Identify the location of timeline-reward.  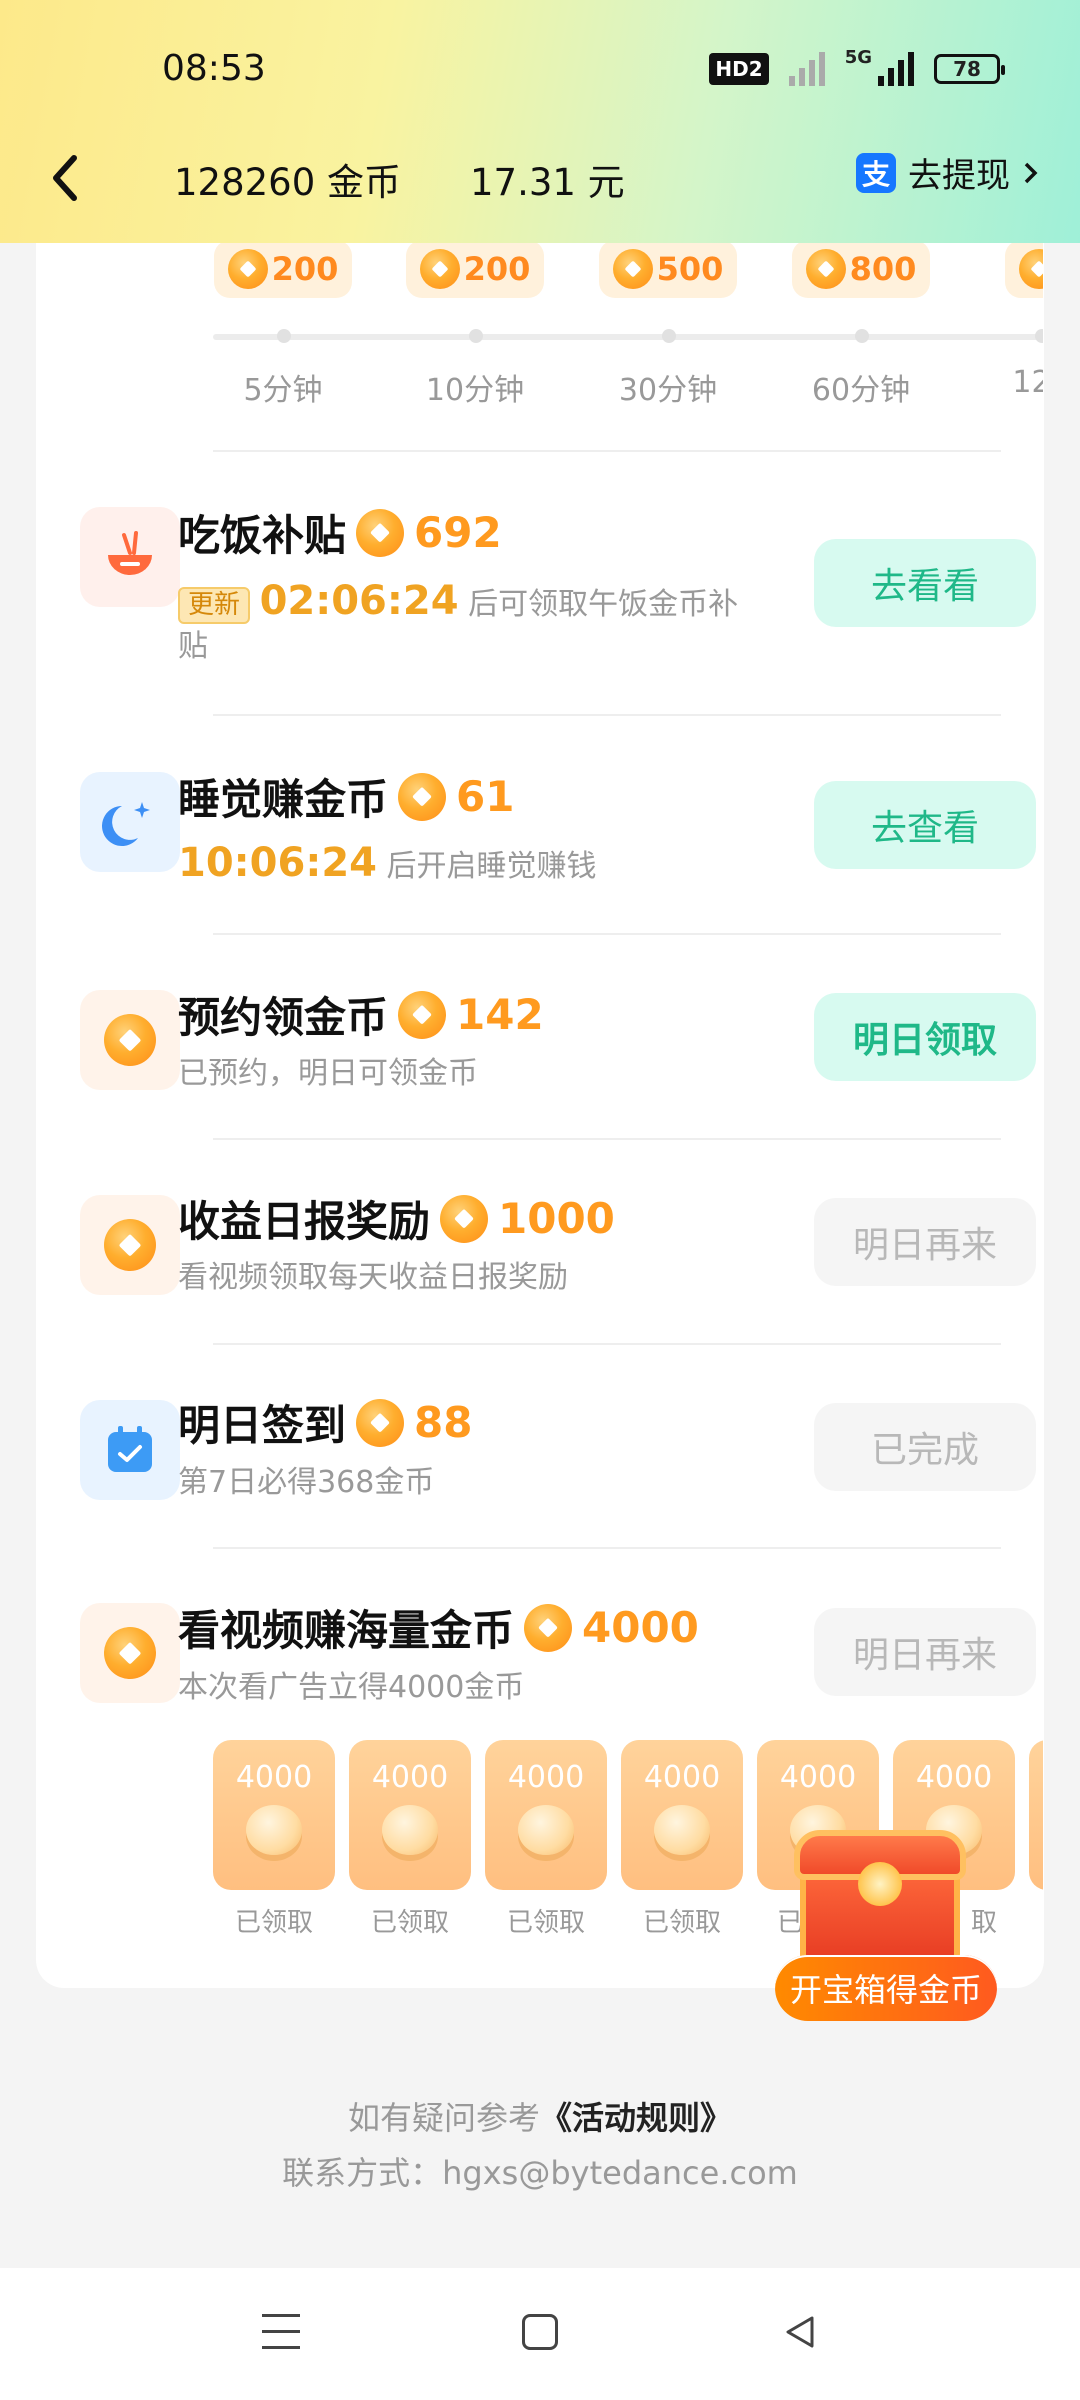
(1024, 269).